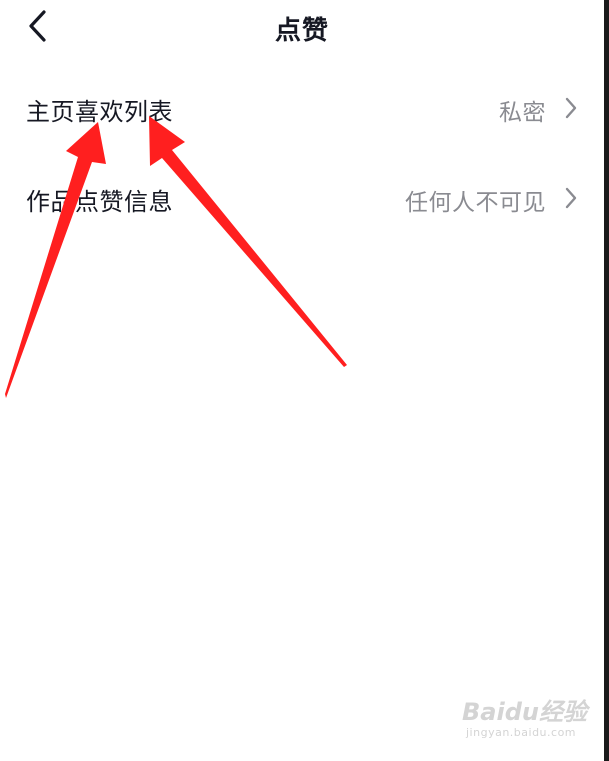  I want to click on settings-row-homepage-likes: 主页喜欢列表 私密, so click(302, 108).